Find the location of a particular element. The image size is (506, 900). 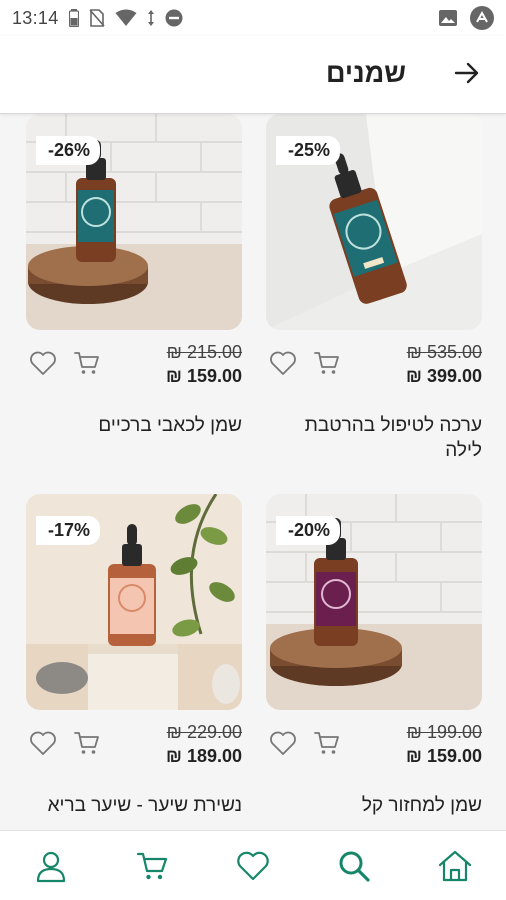

product-image: -17% is located at coordinates (134, 602).